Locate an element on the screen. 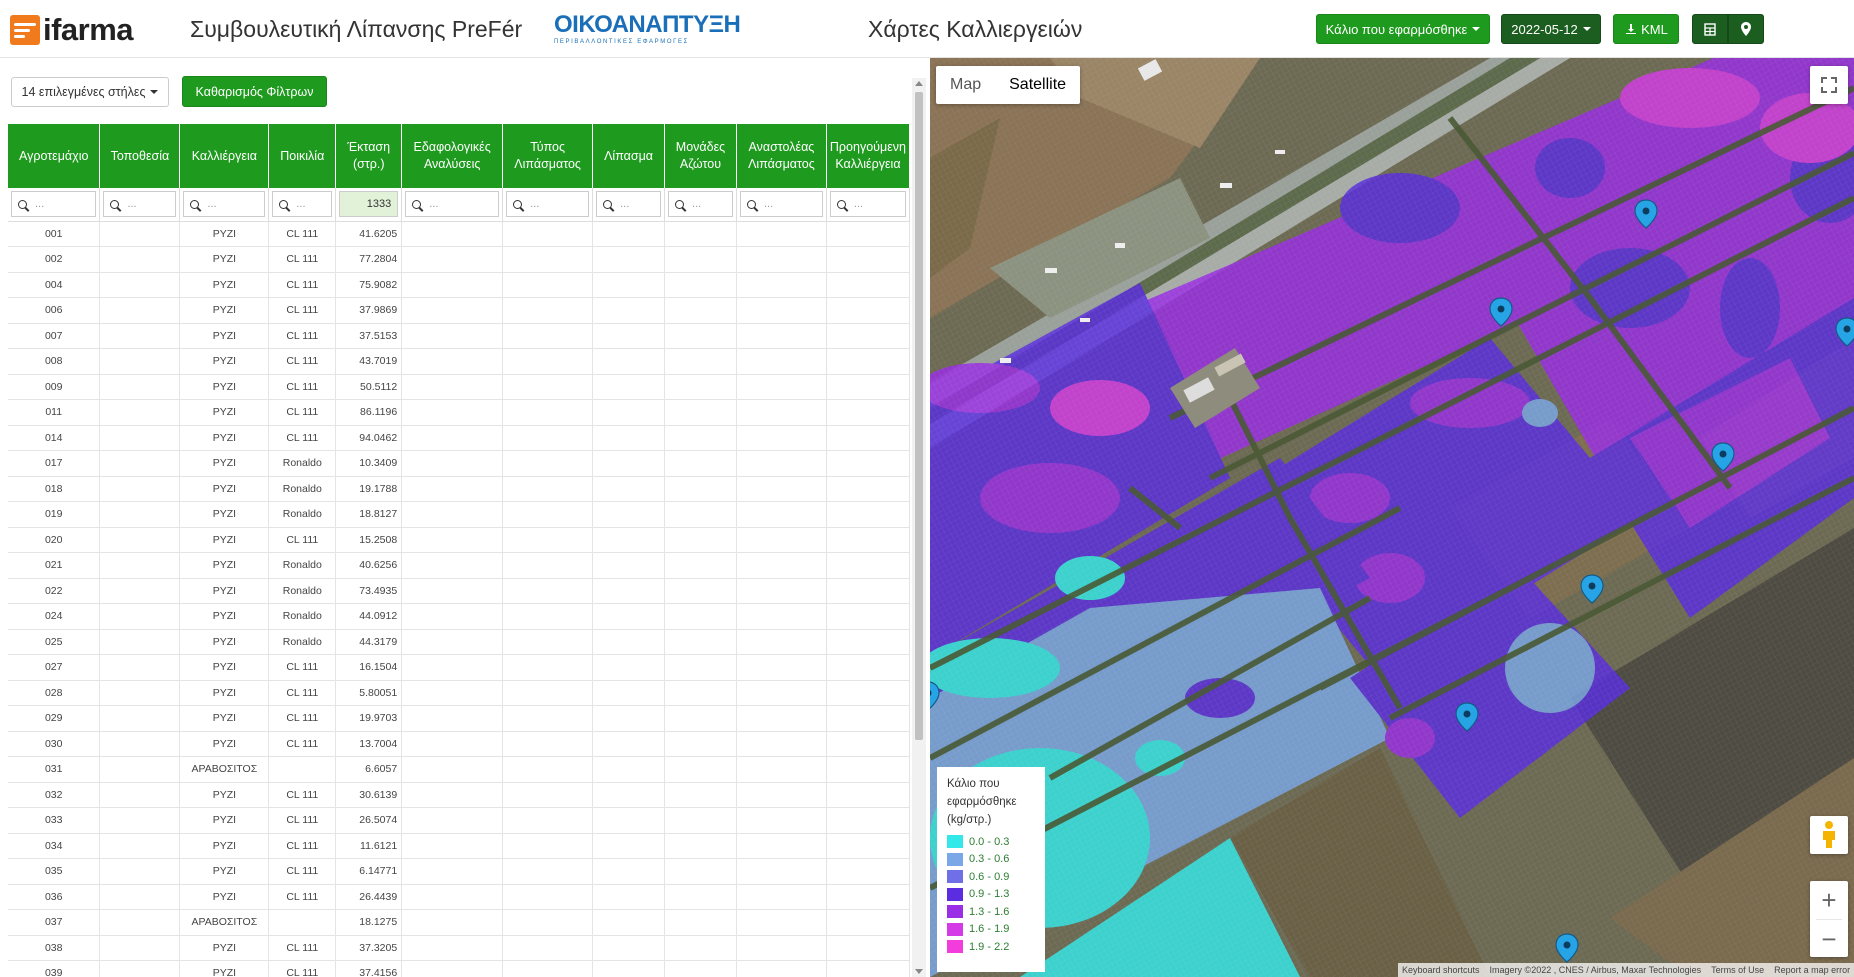 The width and height of the screenshot is (1854, 977). variety-cell is located at coordinates (302, 769).